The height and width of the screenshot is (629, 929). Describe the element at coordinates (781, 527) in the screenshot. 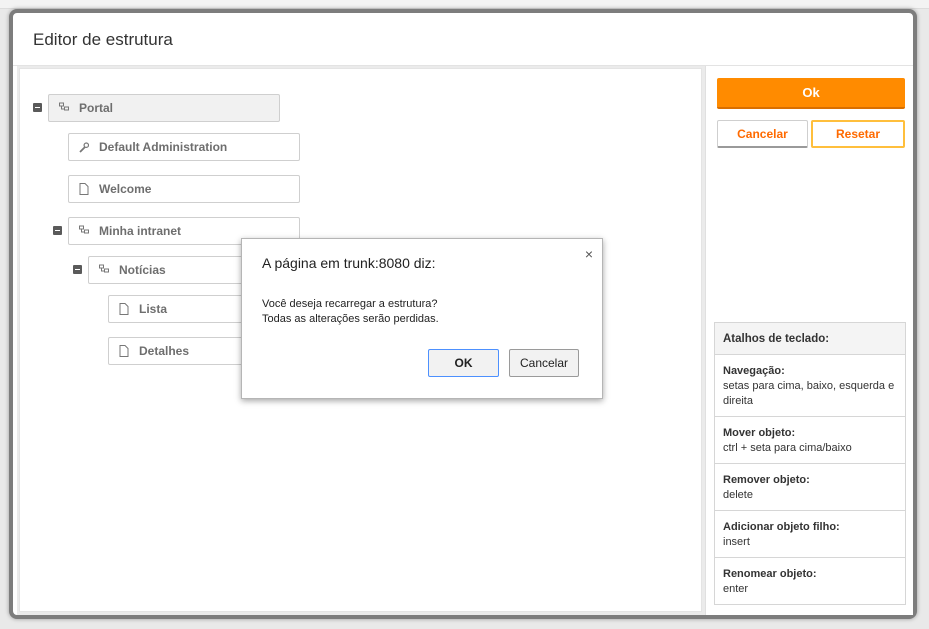

I see `shortcut-title: Adicionar objeto filho:` at that location.